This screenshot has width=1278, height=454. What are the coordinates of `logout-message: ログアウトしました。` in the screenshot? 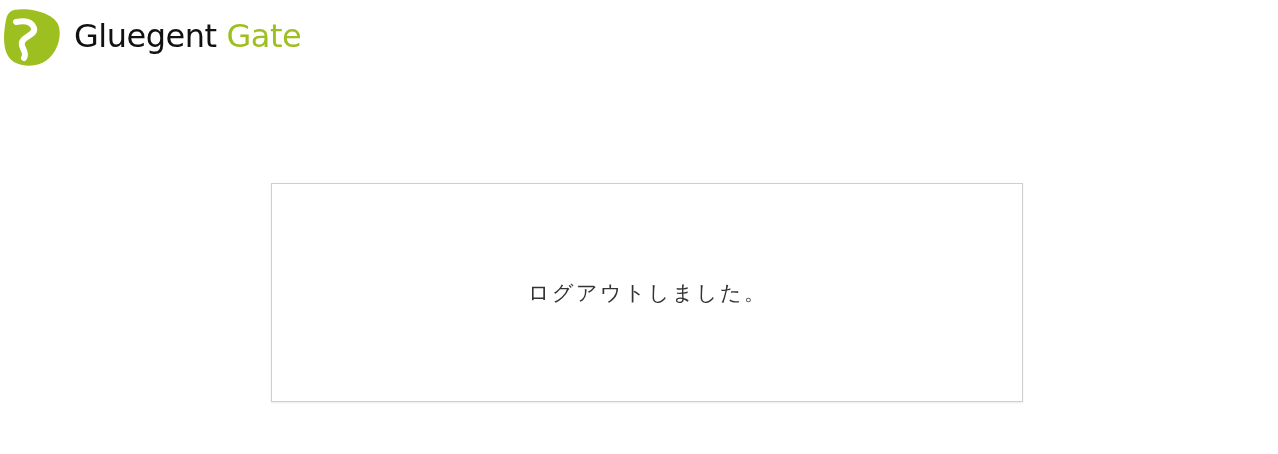 It's located at (647, 293).